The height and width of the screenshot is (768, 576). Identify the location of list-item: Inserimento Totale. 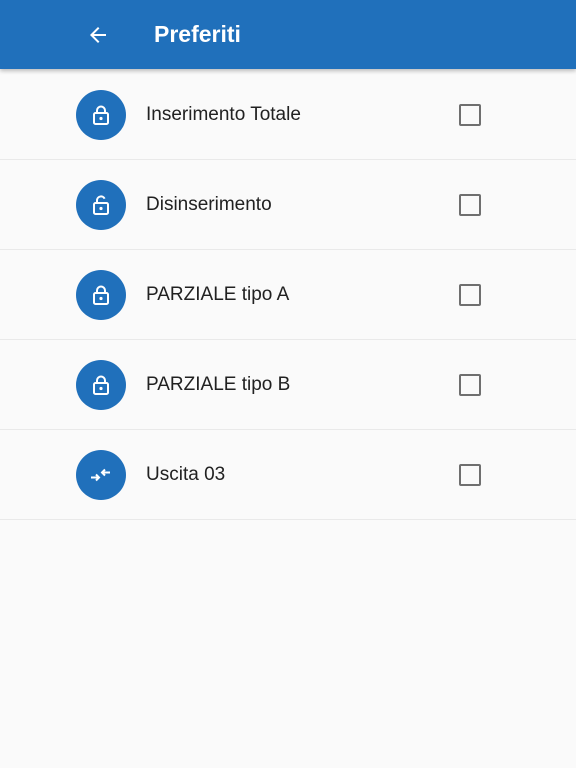
(288, 115).